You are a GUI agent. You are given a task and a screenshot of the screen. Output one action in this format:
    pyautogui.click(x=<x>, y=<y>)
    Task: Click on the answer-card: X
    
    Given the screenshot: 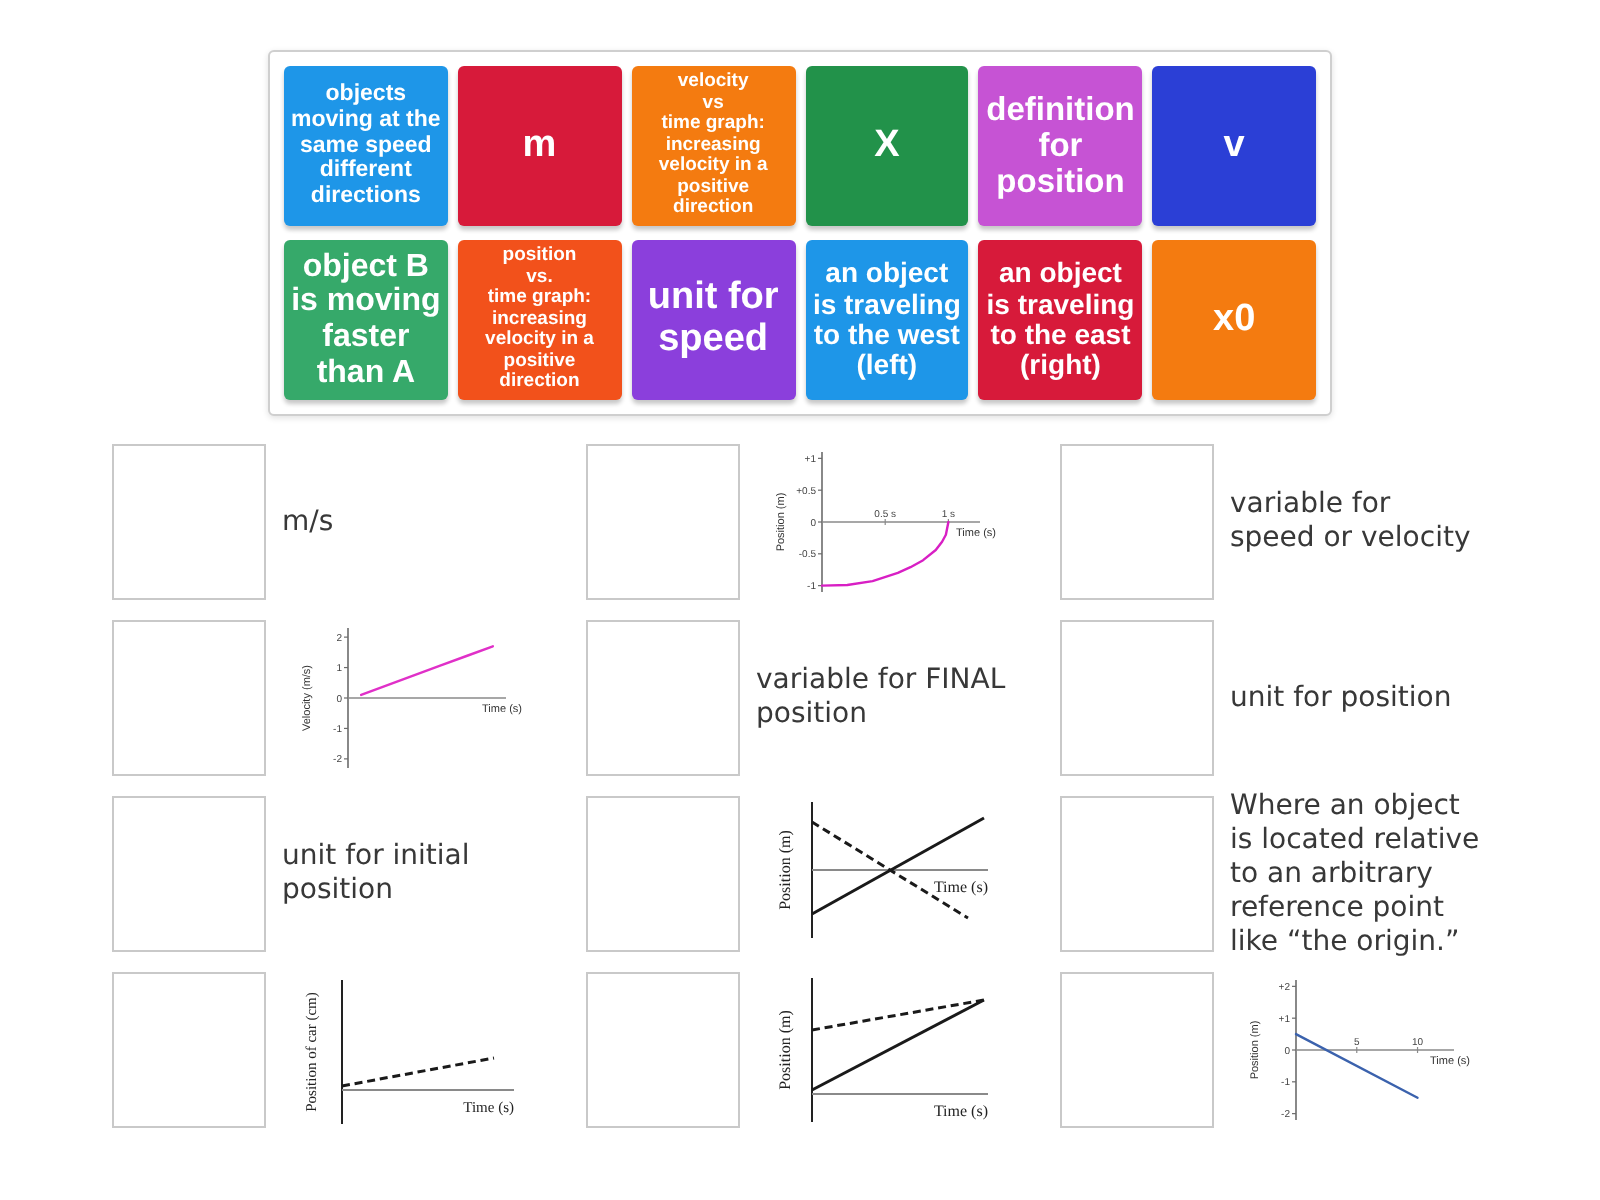 What is the action you would take?
    pyautogui.click(x=887, y=146)
    